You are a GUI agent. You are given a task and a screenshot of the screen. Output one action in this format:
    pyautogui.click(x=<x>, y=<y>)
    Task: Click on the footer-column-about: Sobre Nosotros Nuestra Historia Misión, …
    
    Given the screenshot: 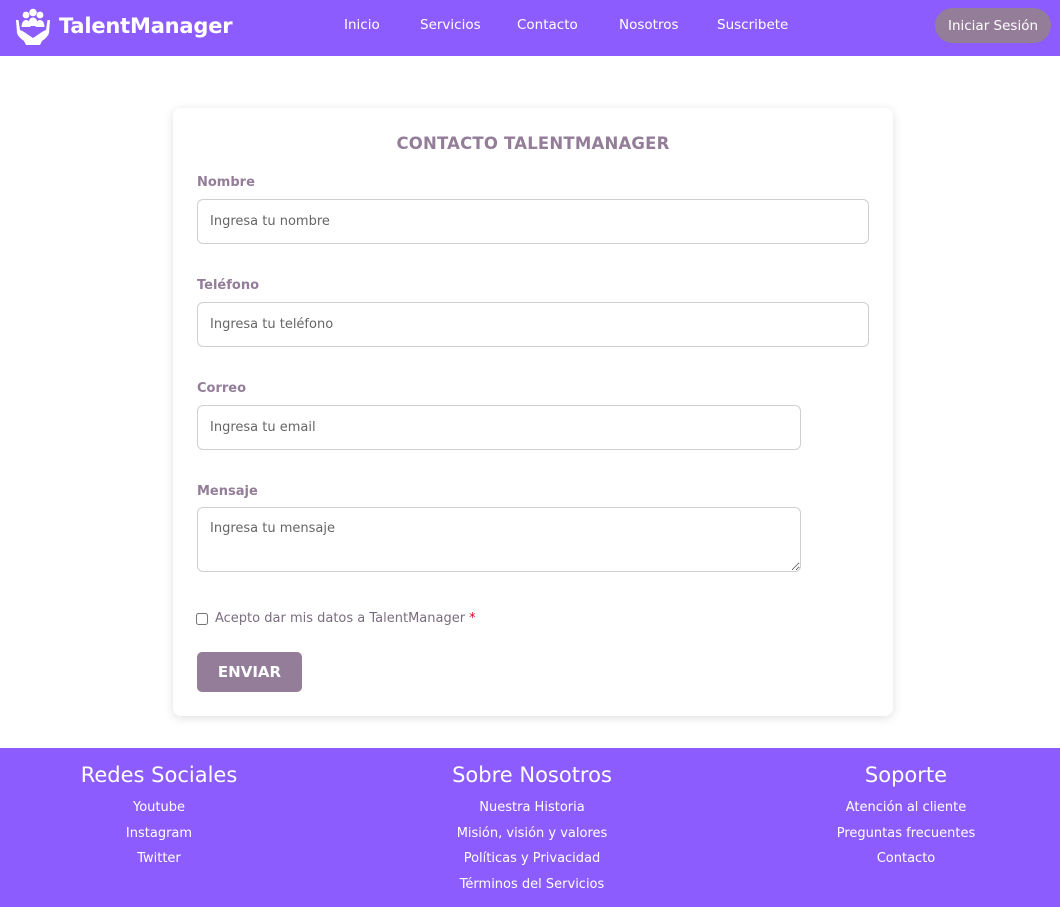 What is the action you would take?
    pyautogui.click(x=532, y=822)
    